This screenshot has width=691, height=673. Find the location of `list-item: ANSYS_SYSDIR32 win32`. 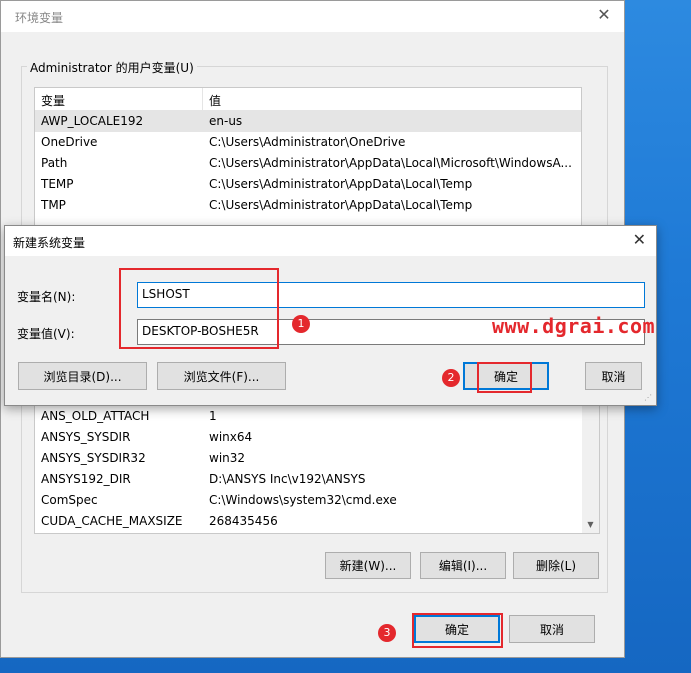

list-item: ANSYS_SYSDIR32 win32 is located at coordinates (317, 458).